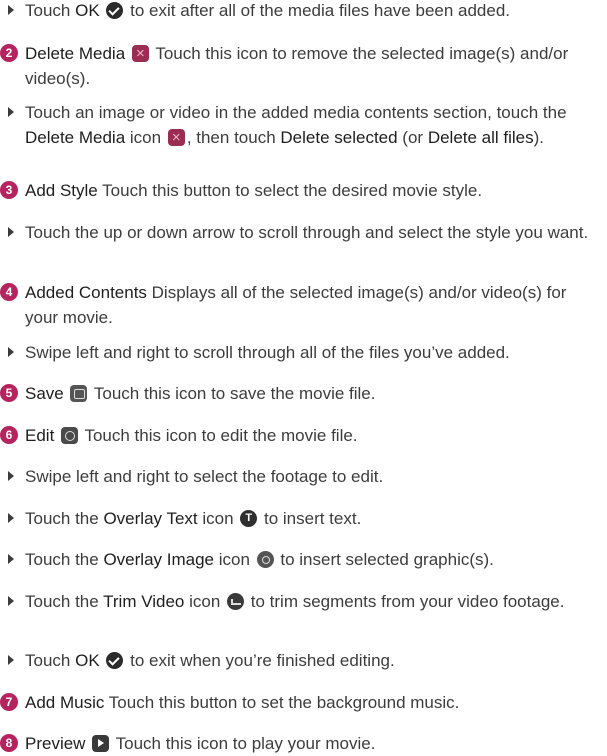 The height and width of the screenshot is (756, 607). Describe the element at coordinates (101, 743) in the screenshot. I see `preview-play-icon` at that location.